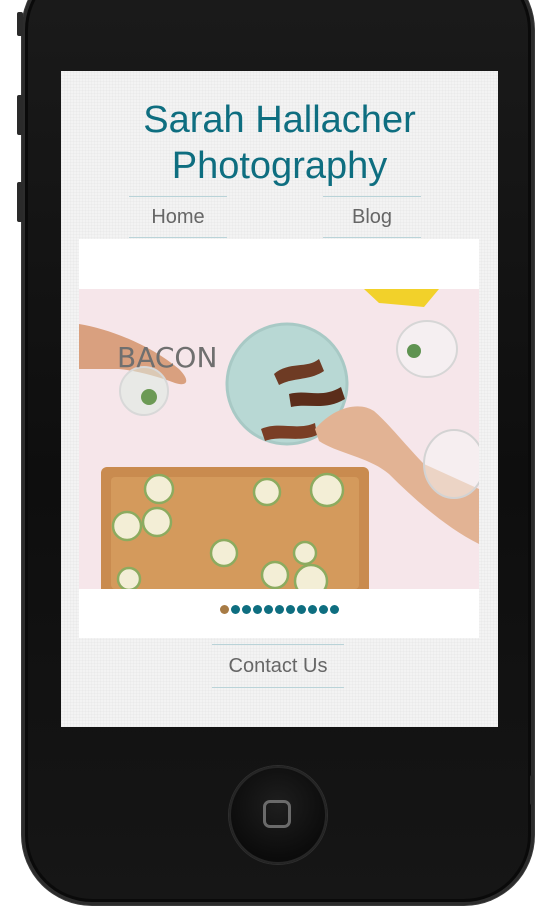 The height and width of the screenshot is (914, 545). What do you see at coordinates (372, 217) in the screenshot?
I see `nav-blog-link: Blog` at bounding box center [372, 217].